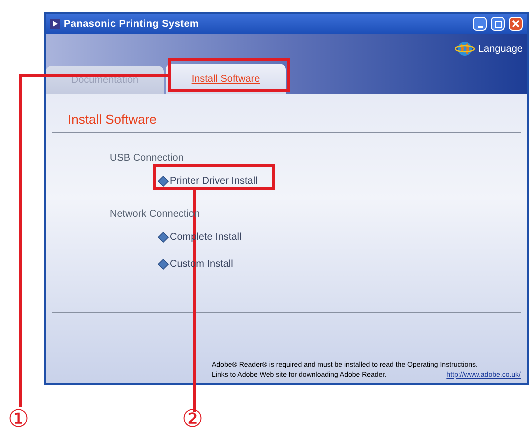  What do you see at coordinates (500, 49) in the screenshot?
I see `language-link: Language` at bounding box center [500, 49].